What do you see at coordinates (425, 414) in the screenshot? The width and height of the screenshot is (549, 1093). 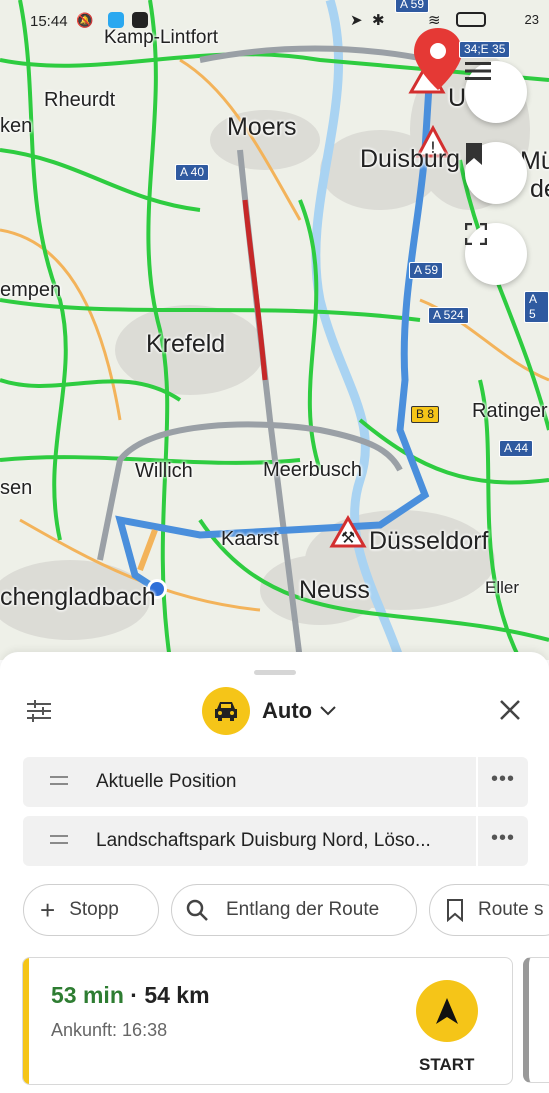 I see `road-badge: B 8` at bounding box center [425, 414].